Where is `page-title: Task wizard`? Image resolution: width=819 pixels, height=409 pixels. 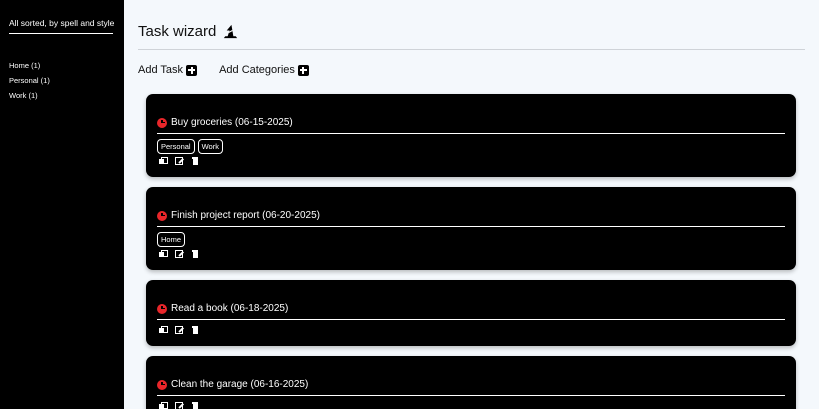
page-title: Task wizard is located at coordinates (177, 31).